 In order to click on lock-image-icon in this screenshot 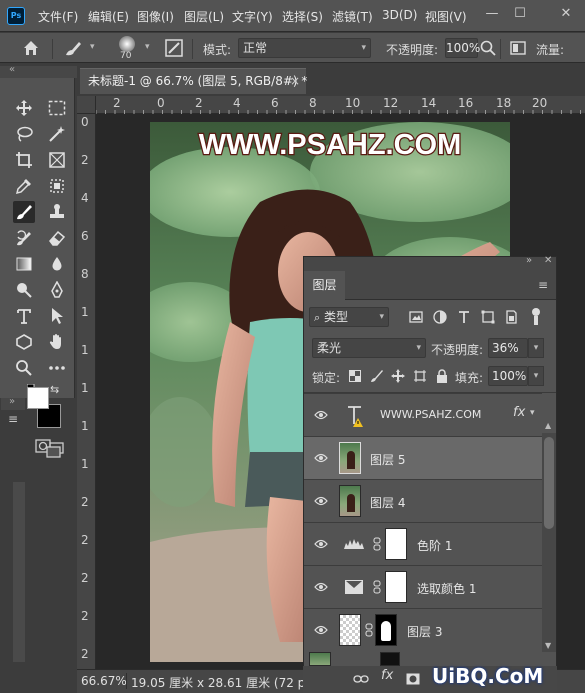, I will do `click(377, 376)`.